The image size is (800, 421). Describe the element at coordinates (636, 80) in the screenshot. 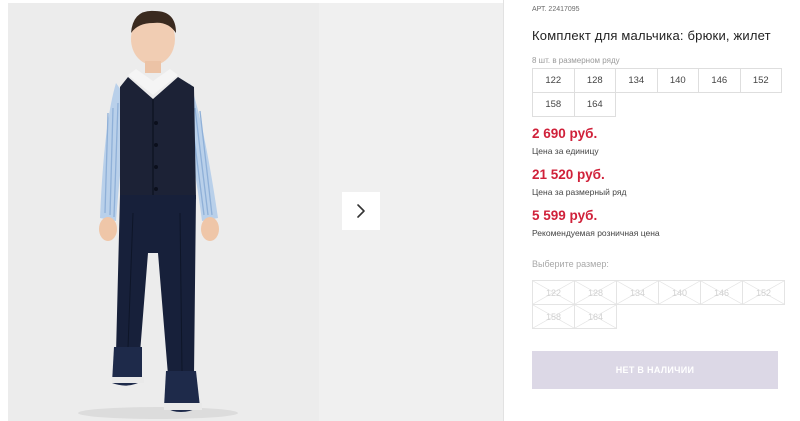

I see `size-range-cell: 134` at that location.